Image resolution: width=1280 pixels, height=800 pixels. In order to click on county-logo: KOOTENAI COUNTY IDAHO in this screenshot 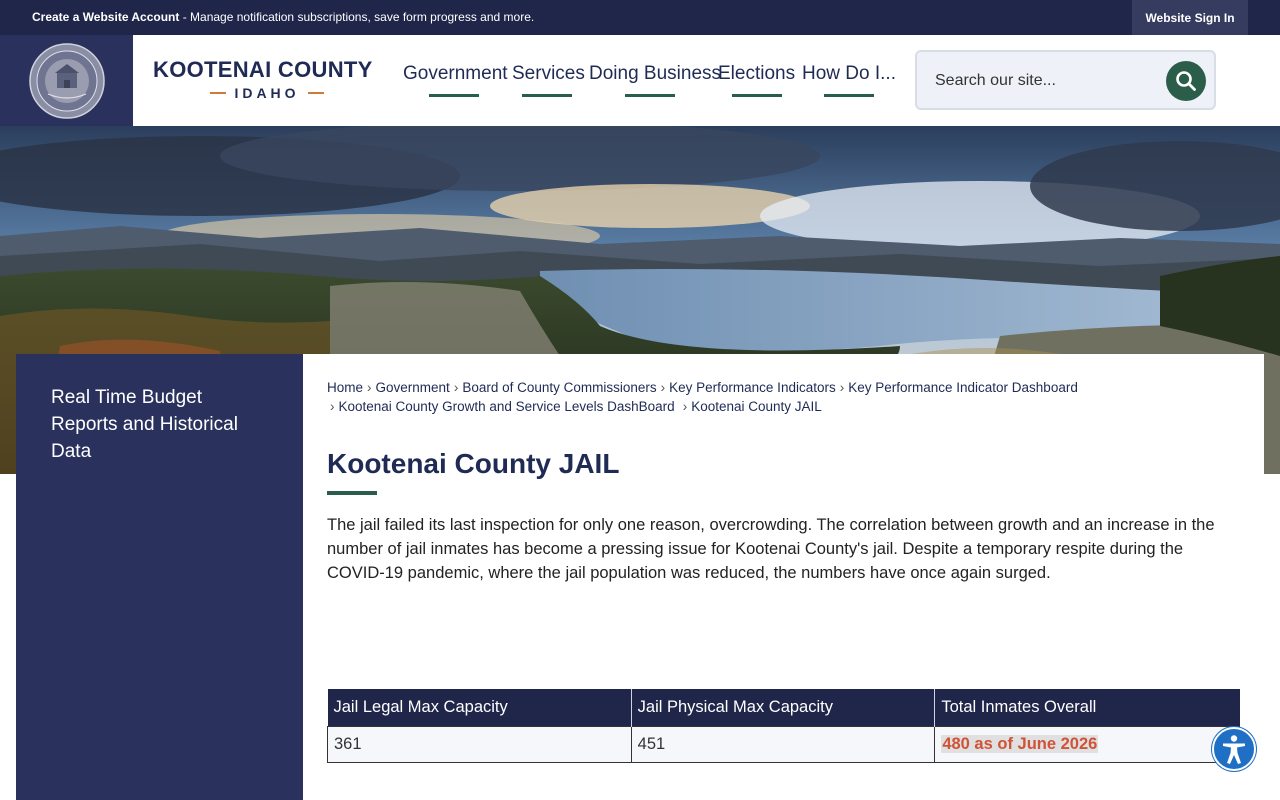, I will do `click(268, 82)`.